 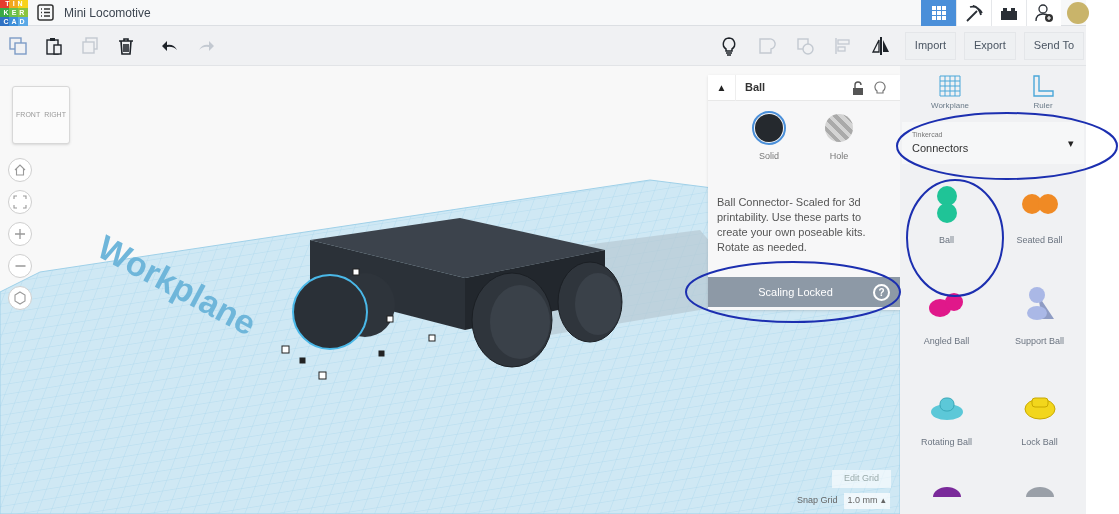 What do you see at coordinates (858, 87) in the screenshot?
I see `unlocked-padlock-icon` at bounding box center [858, 87].